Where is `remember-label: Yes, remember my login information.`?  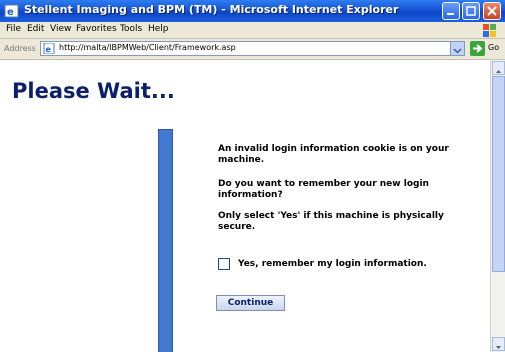 remember-label: Yes, remember my login information. is located at coordinates (332, 264).